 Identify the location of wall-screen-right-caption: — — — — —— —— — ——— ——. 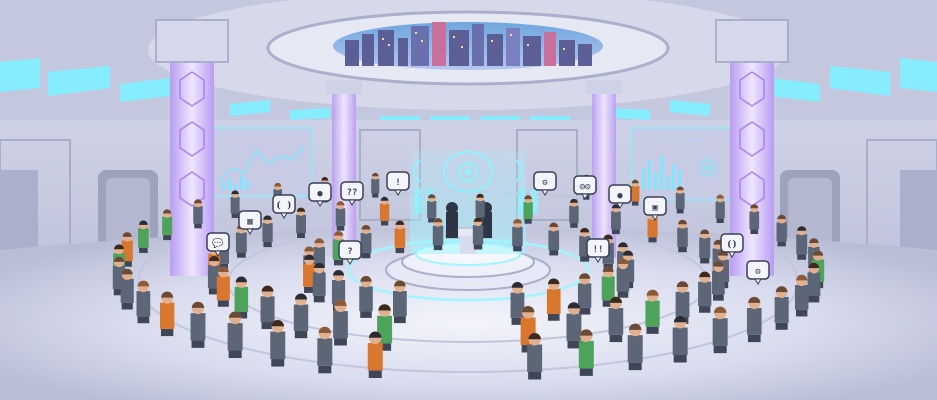
(671, 139).